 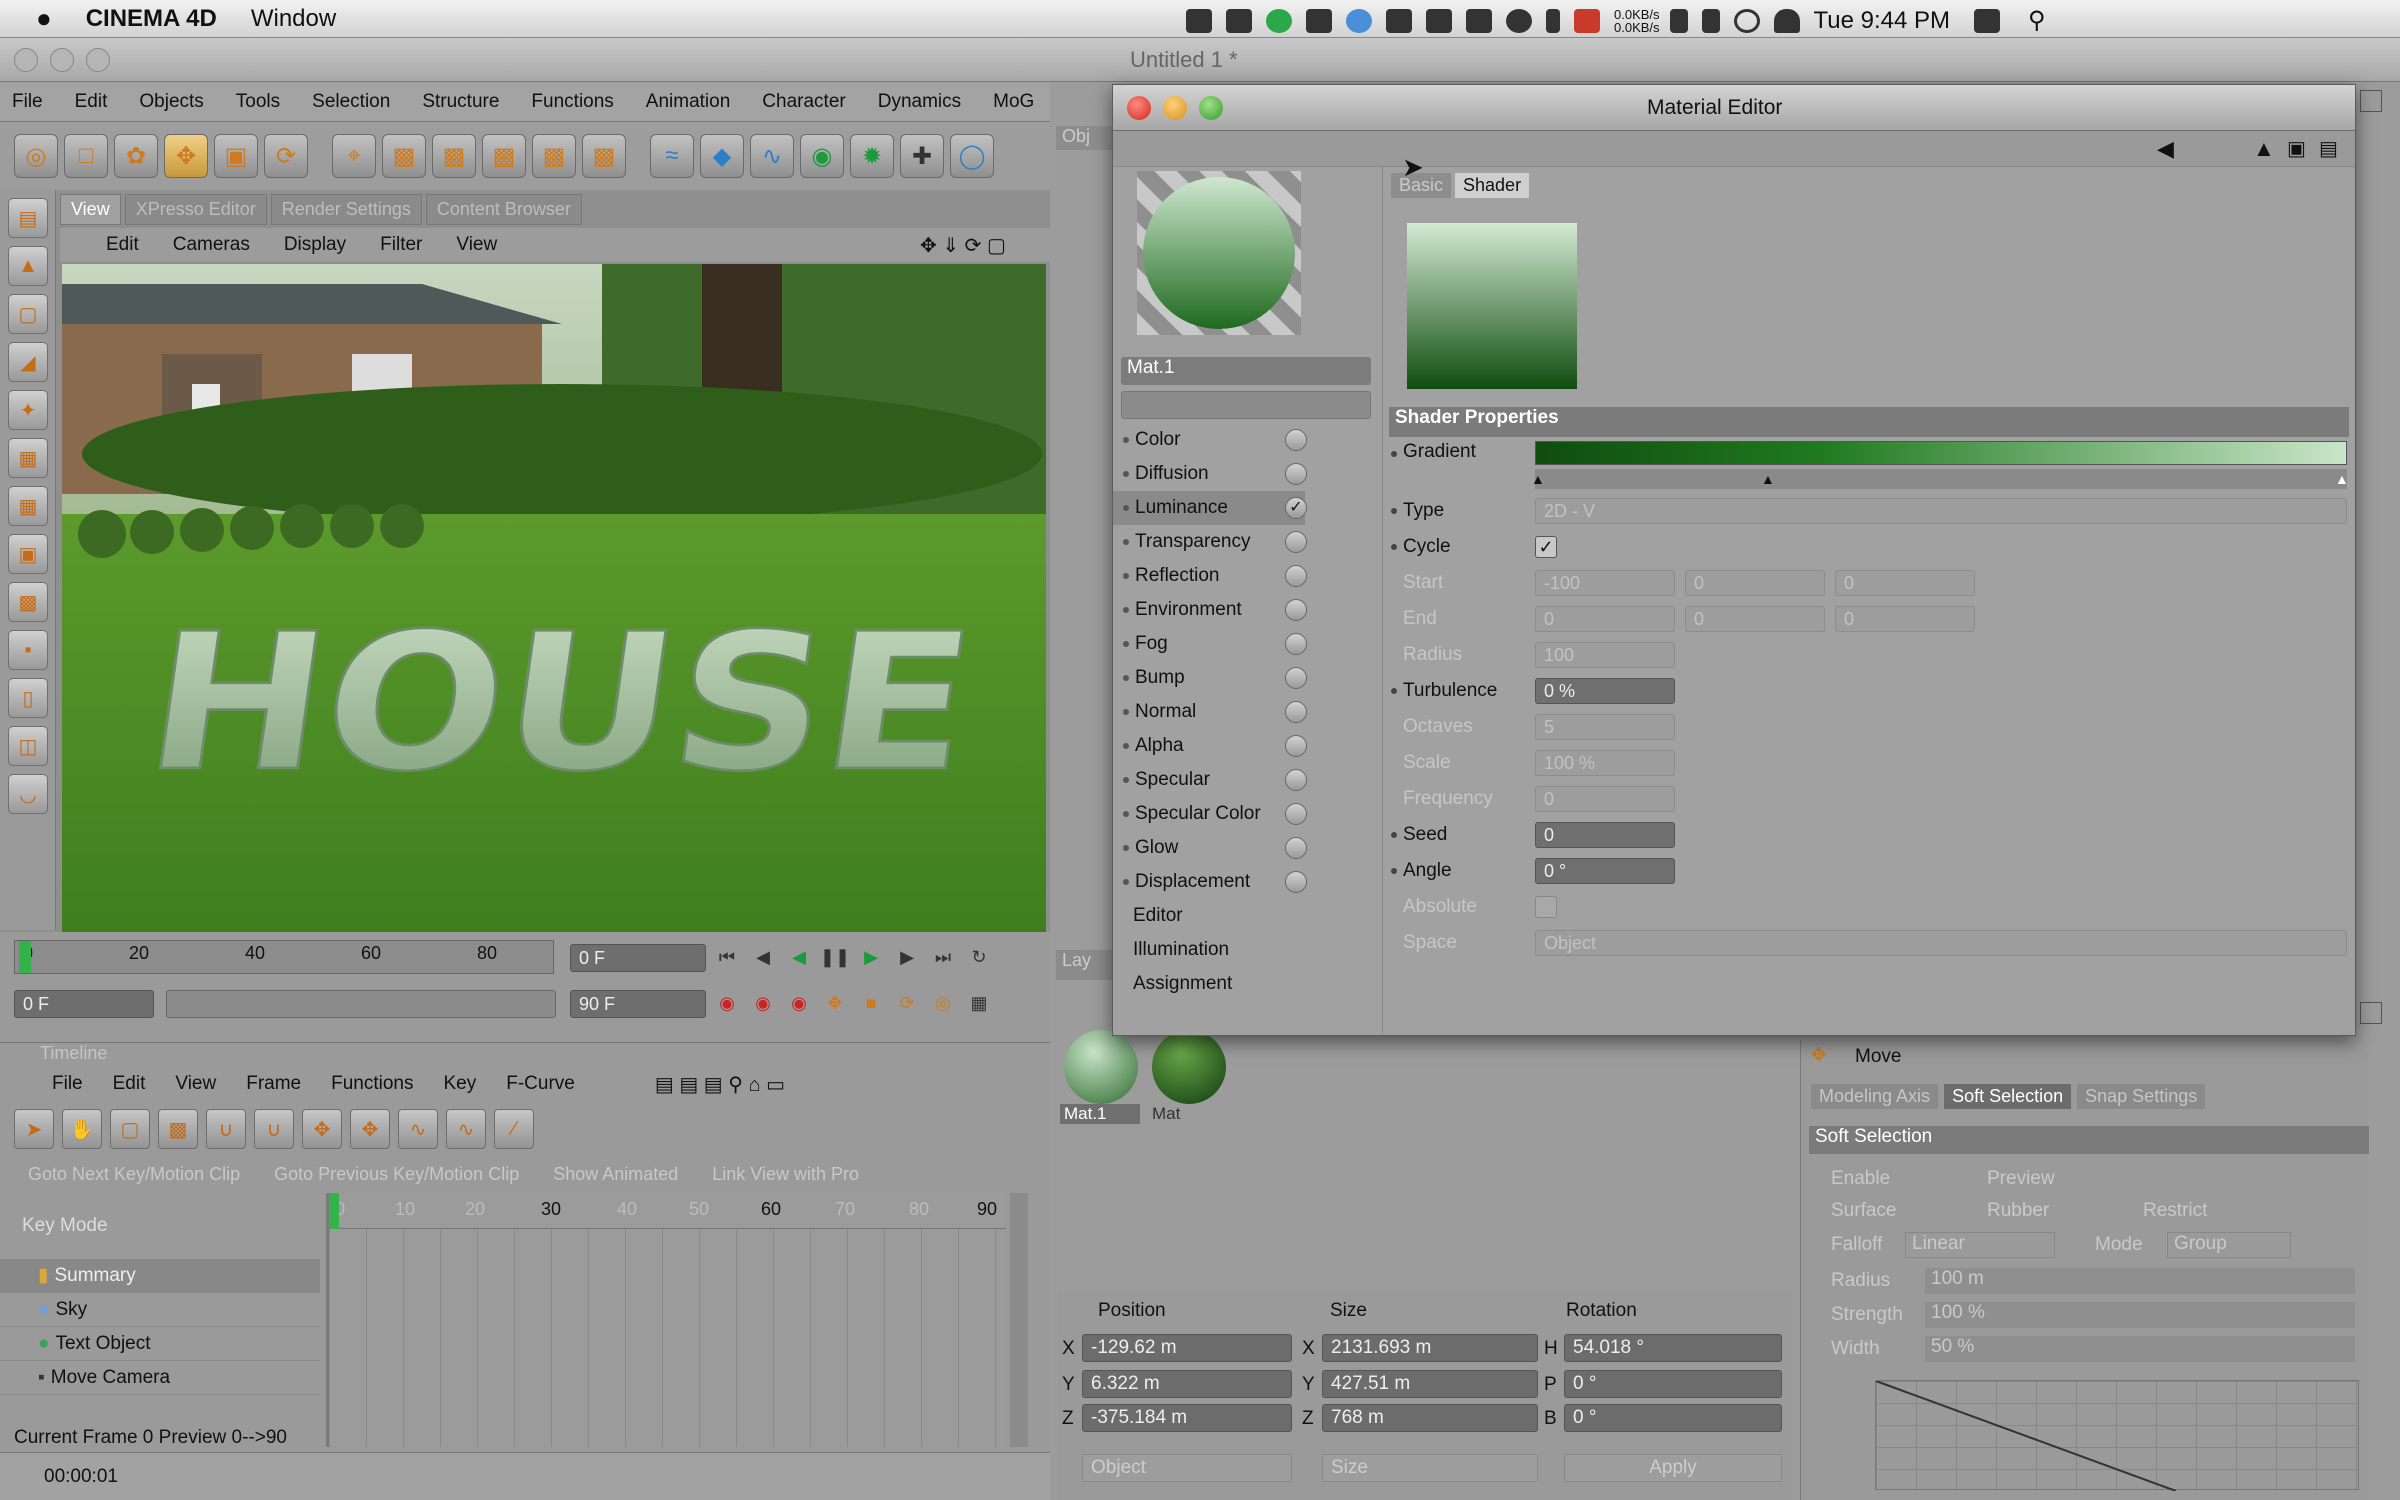 I want to click on material-name-field: Mat.1, so click(x=1246, y=371).